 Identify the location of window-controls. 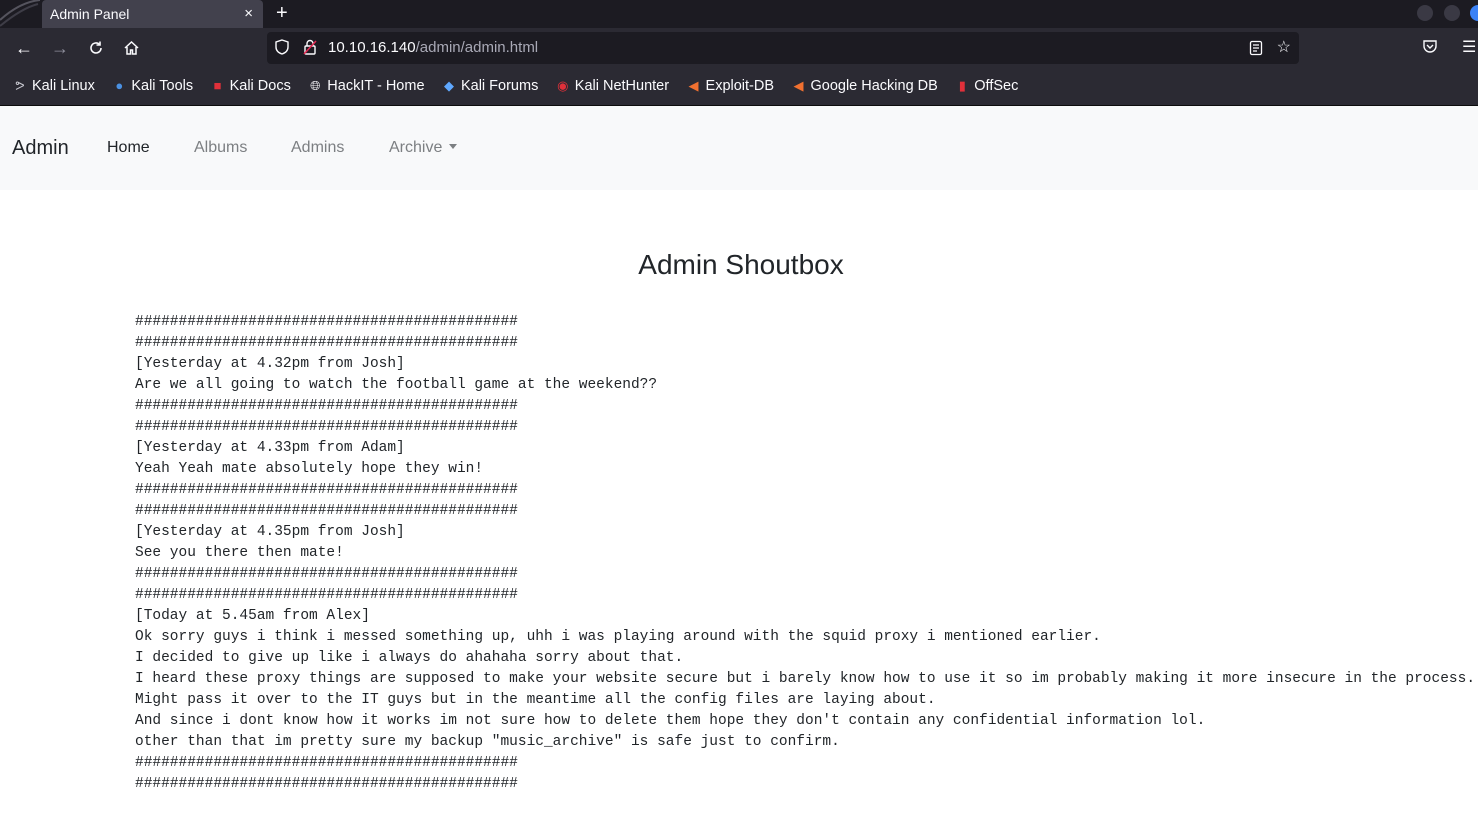
(1444, 14).